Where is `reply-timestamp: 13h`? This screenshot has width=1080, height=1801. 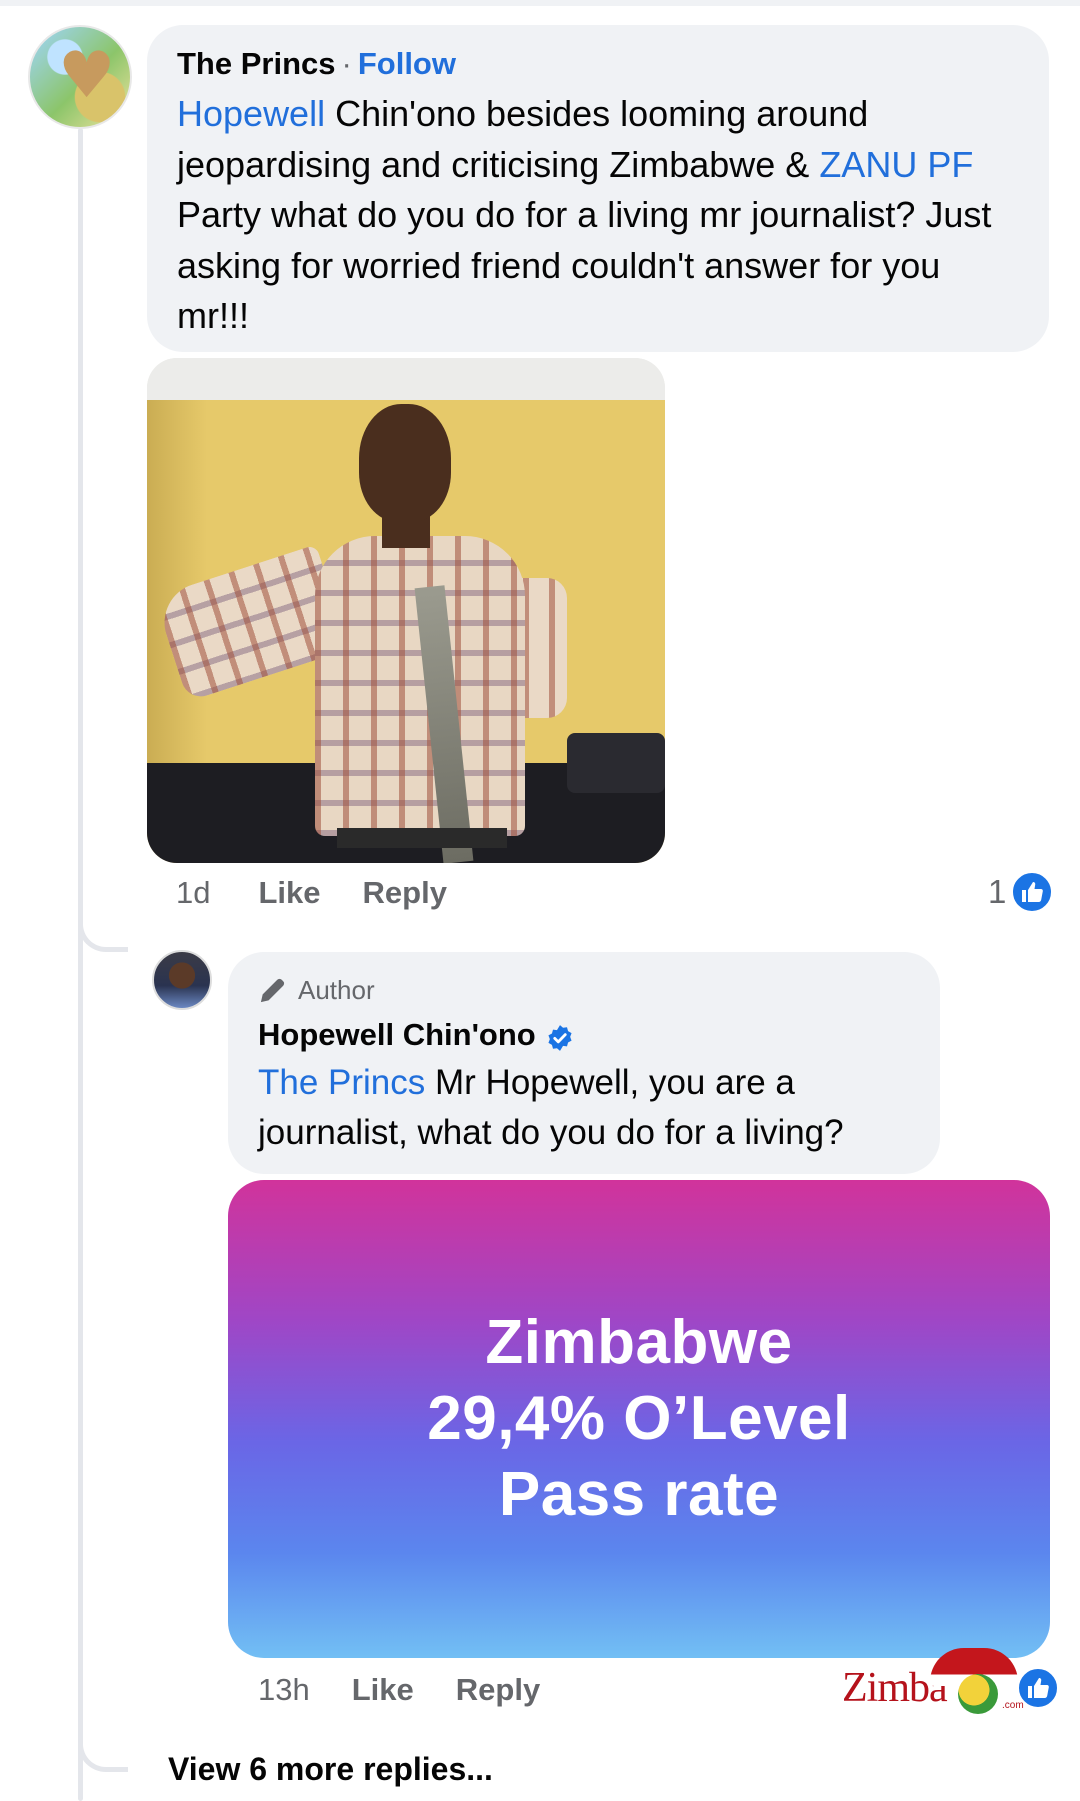 reply-timestamp: 13h is located at coordinates (284, 1690).